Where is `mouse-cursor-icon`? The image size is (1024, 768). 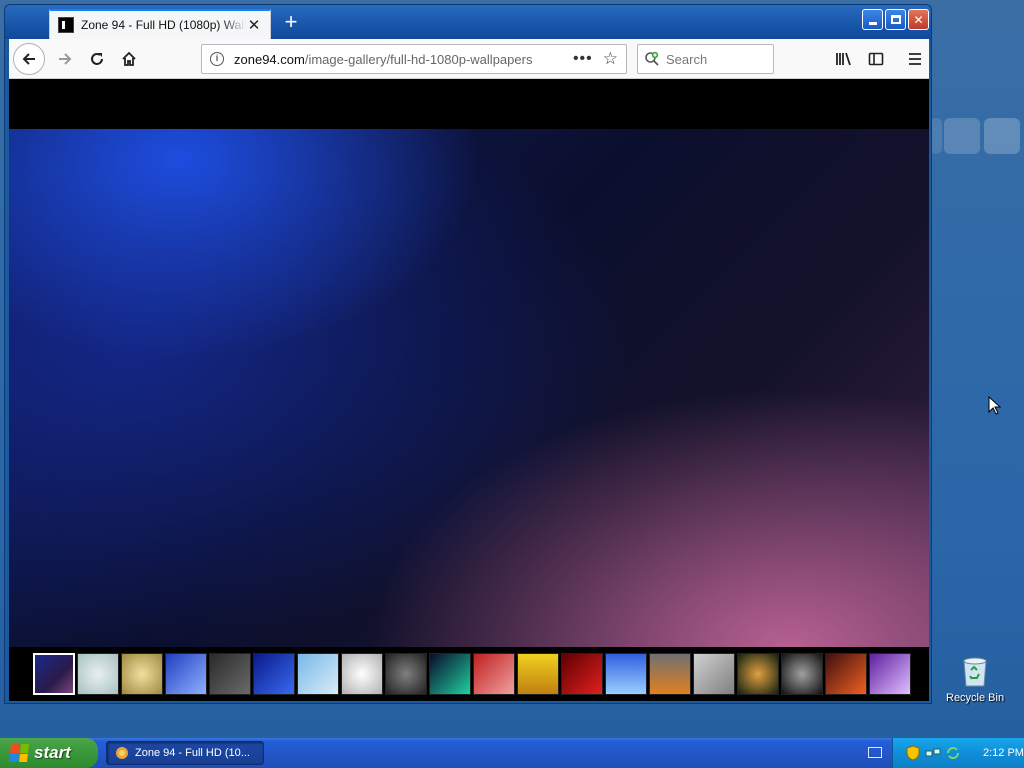
mouse-cursor-icon is located at coordinates (995, 405).